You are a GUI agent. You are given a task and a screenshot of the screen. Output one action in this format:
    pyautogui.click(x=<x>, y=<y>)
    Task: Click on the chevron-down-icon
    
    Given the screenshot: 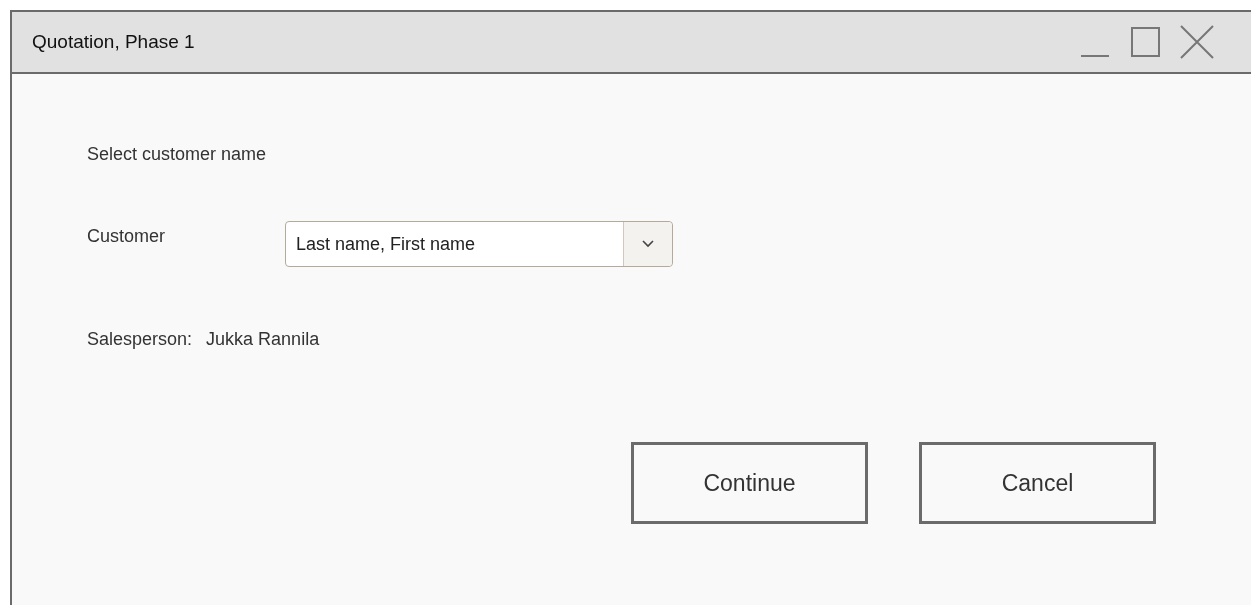 What is the action you would take?
    pyautogui.click(x=648, y=244)
    